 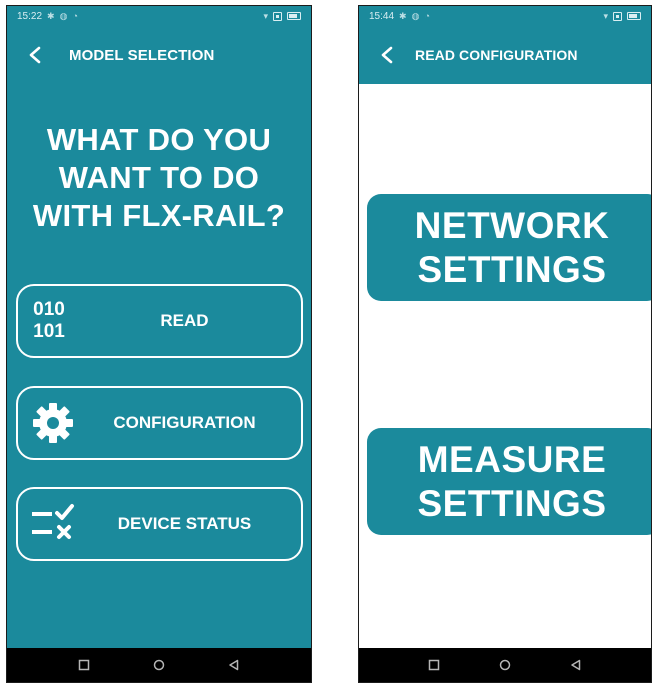 I want to click on checklist-icon, so click(x=53, y=524).